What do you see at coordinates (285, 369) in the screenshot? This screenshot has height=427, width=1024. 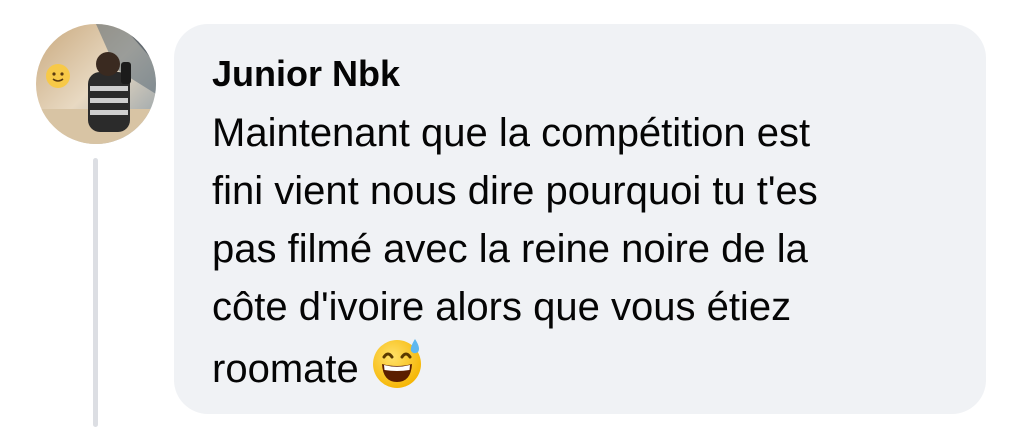 I see `comment-text-line: roomate` at bounding box center [285, 369].